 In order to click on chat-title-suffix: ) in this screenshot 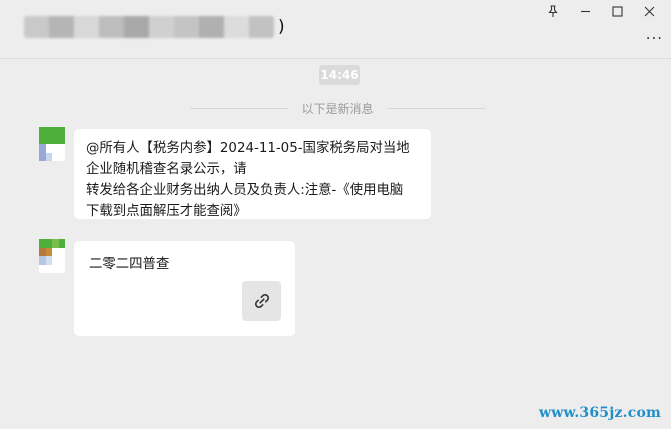, I will do `click(281, 27)`.